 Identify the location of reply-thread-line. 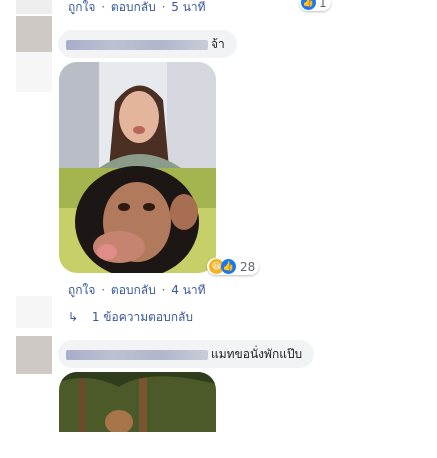
(34, 312).